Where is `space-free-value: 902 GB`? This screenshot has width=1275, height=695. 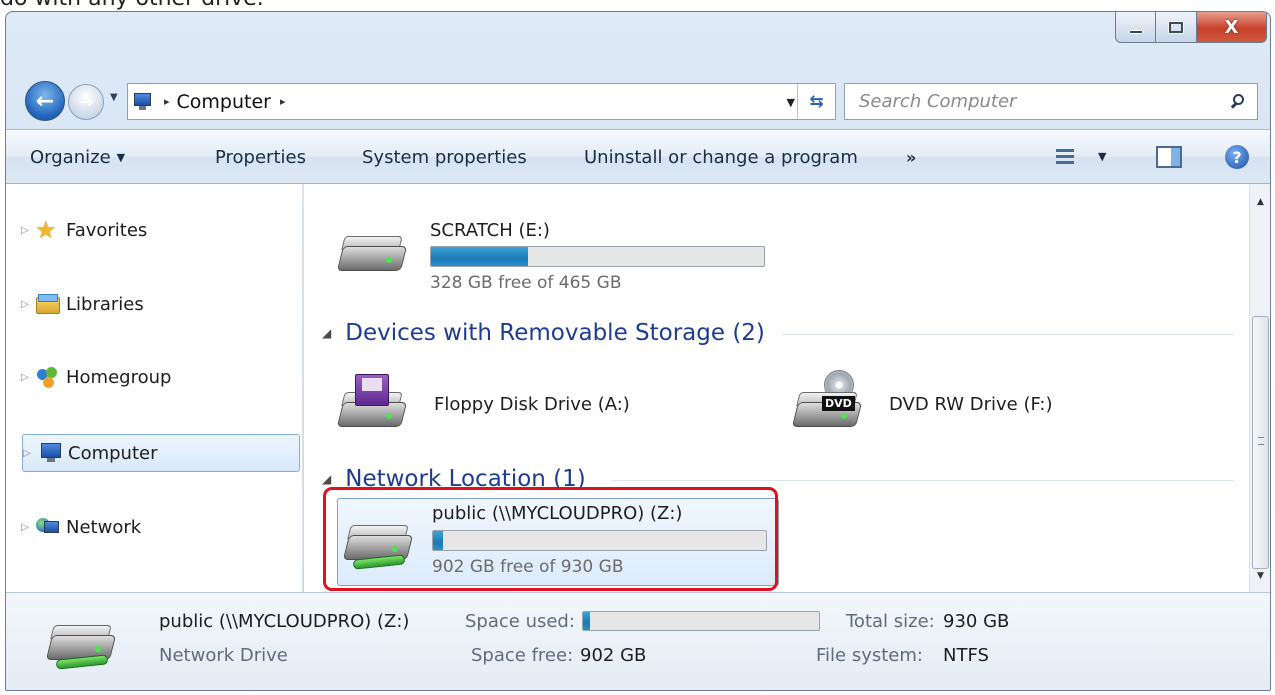 space-free-value: 902 GB is located at coordinates (613, 655).